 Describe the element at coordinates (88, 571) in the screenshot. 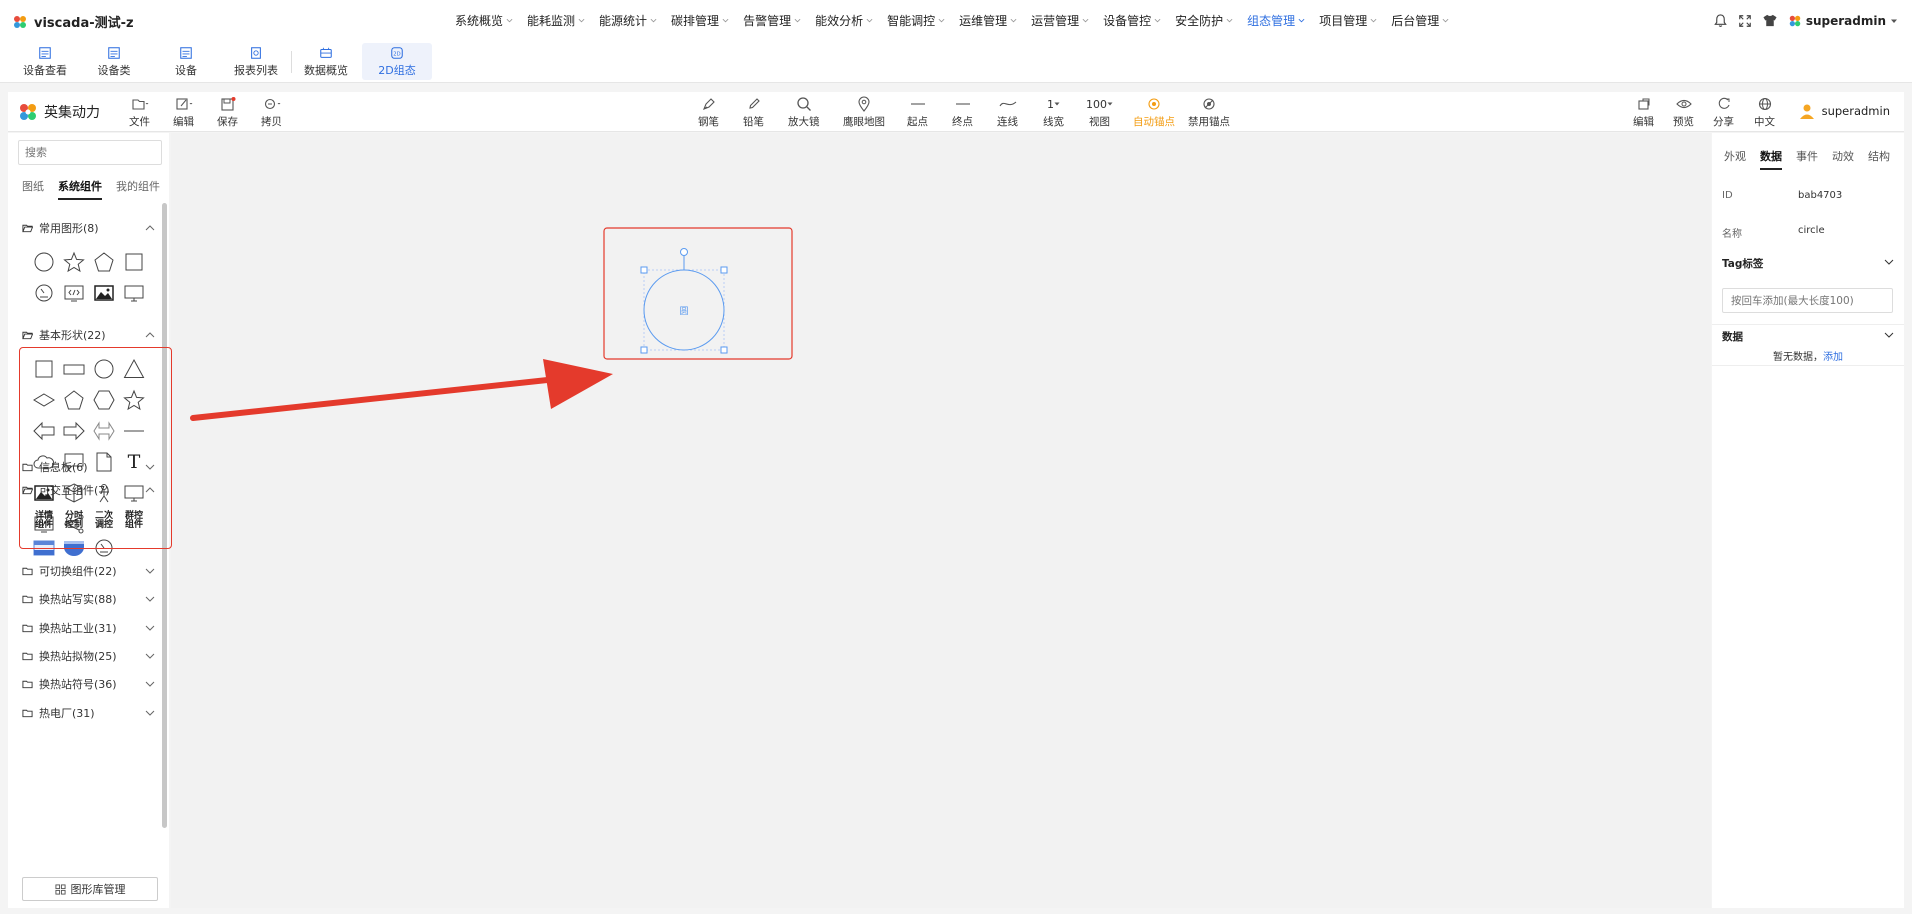

I see `group-switchable: 可切换组件(22)` at that location.